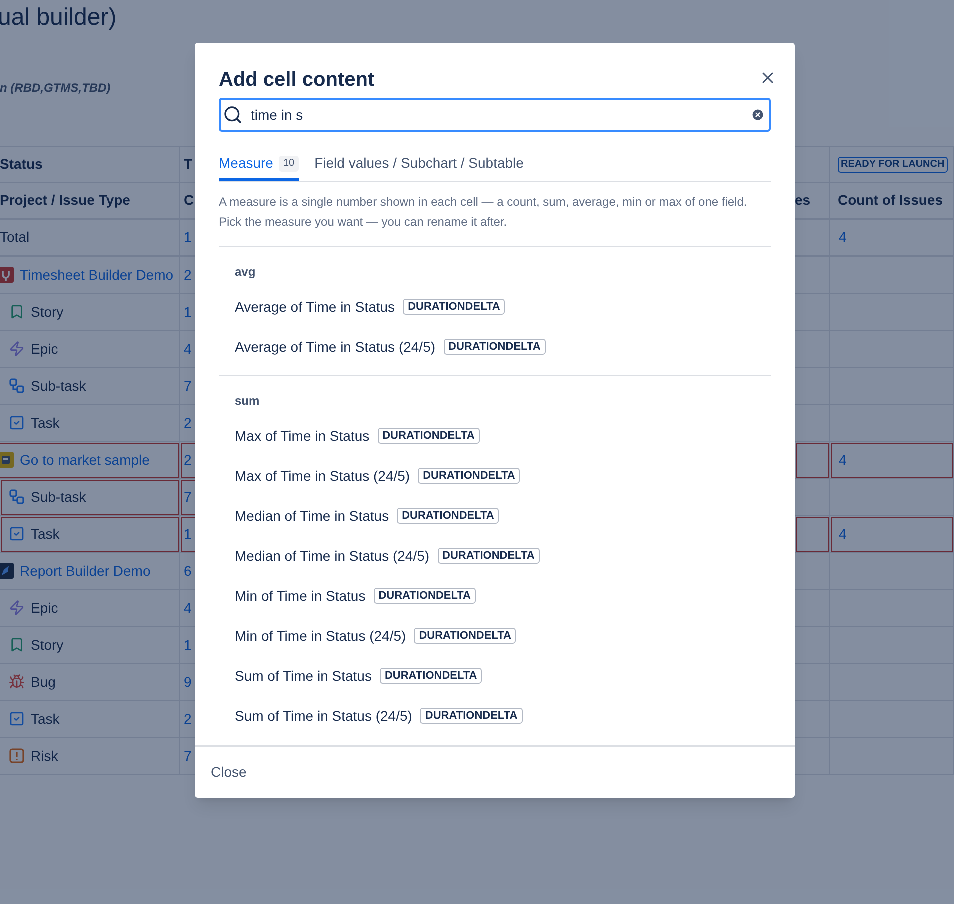 The image size is (954, 904). Describe the element at coordinates (233, 115) in the screenshot. I see `search-icon` at that location.